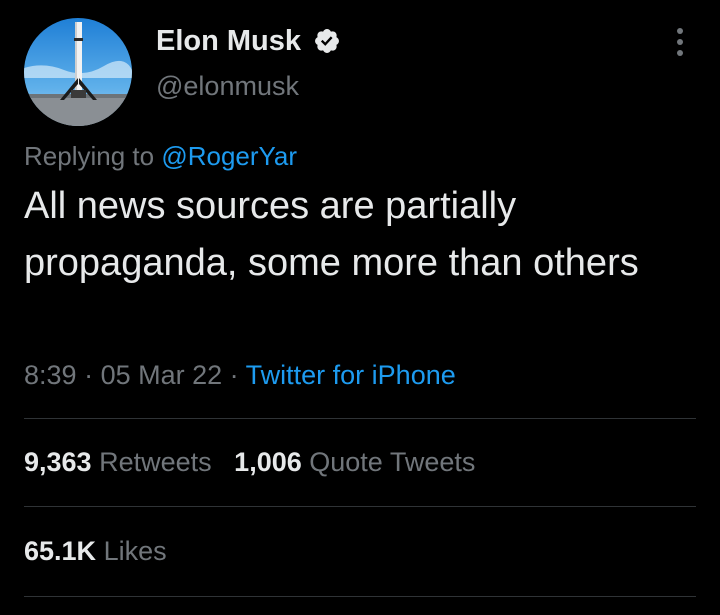  What do you see at coordinates (327, 41) in the screenshot?
I see `verified-badge-icon` at bounding box center [327, 41].